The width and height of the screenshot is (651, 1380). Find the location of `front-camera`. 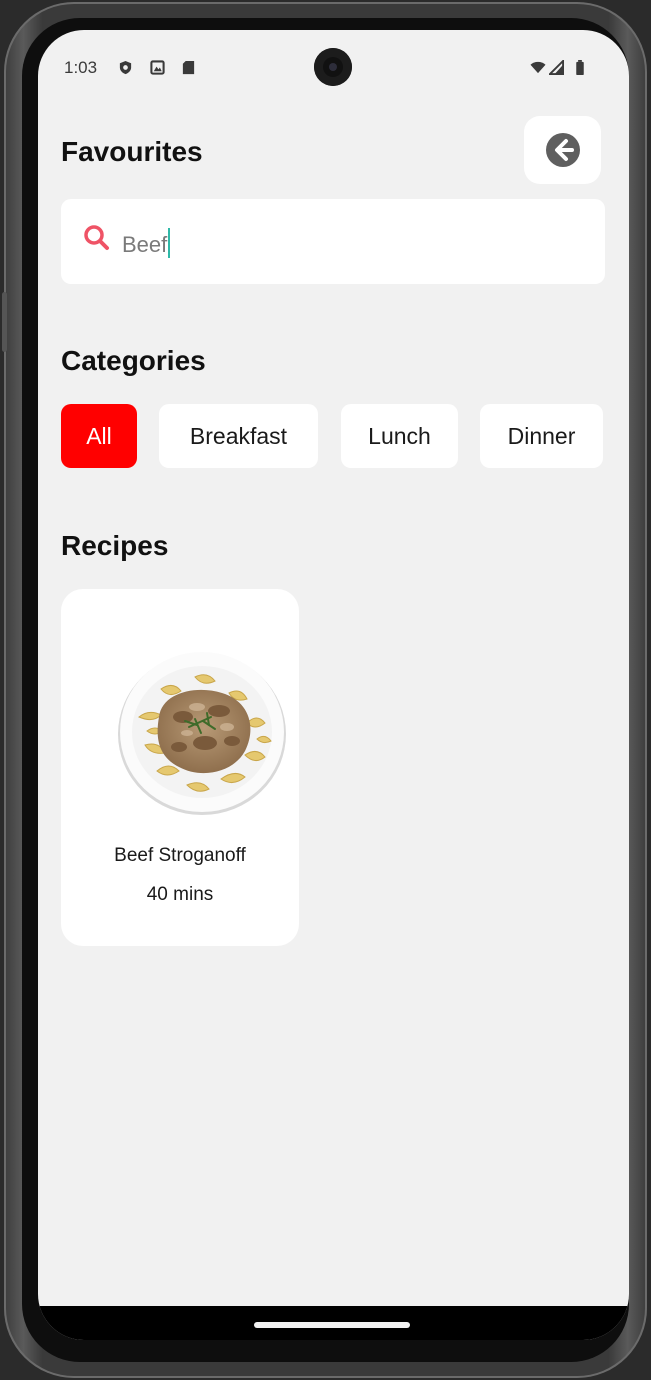

front-camera is located at coordinates (333, 67).